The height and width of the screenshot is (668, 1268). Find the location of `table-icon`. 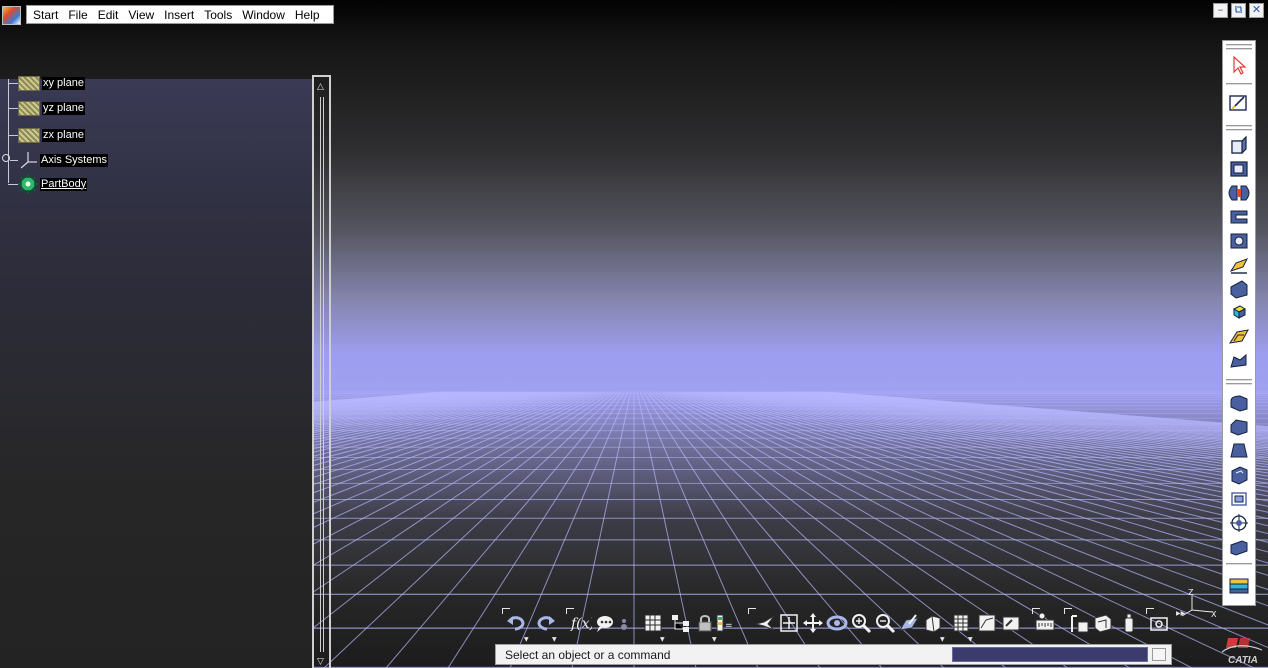

table-icon is located at coordinates (653, 623).